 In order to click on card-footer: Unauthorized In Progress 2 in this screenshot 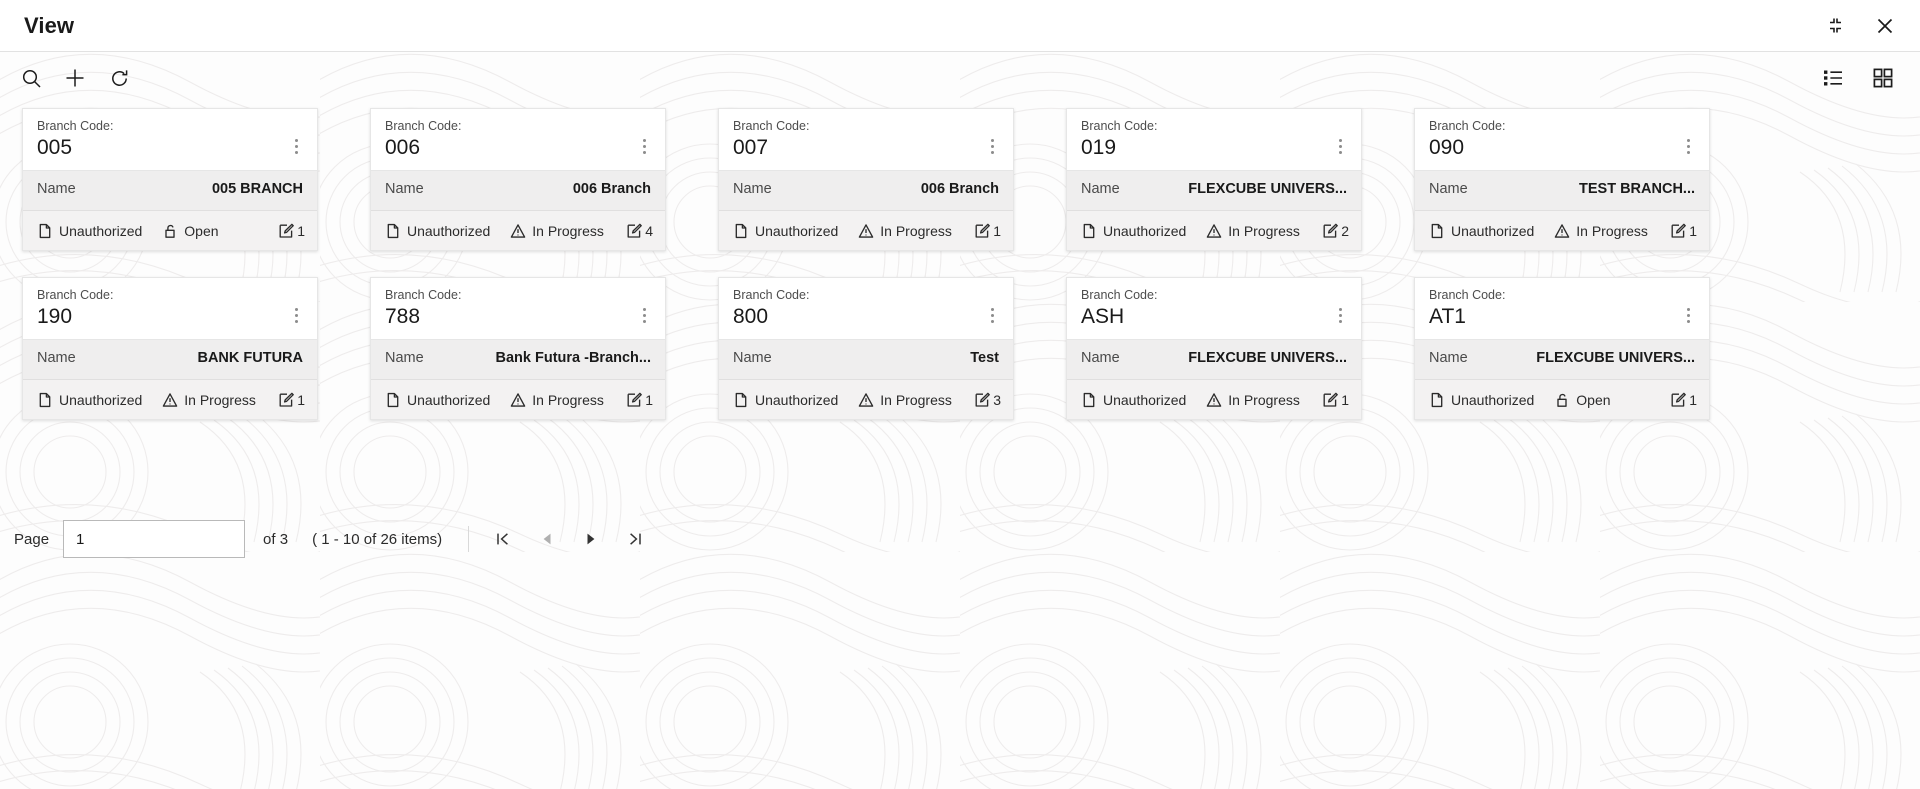, I will do `click(1214, 230)`.